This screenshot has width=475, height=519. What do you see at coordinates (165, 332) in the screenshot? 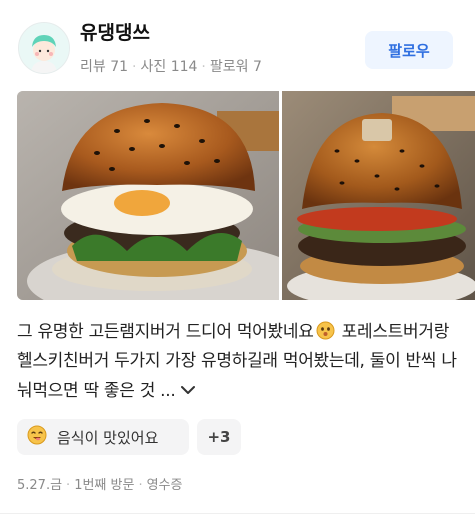
I see `review-text-part1: 그 유명한 고든램지버거 드디어 먹어봤네요` at bounding box center [165, 332].